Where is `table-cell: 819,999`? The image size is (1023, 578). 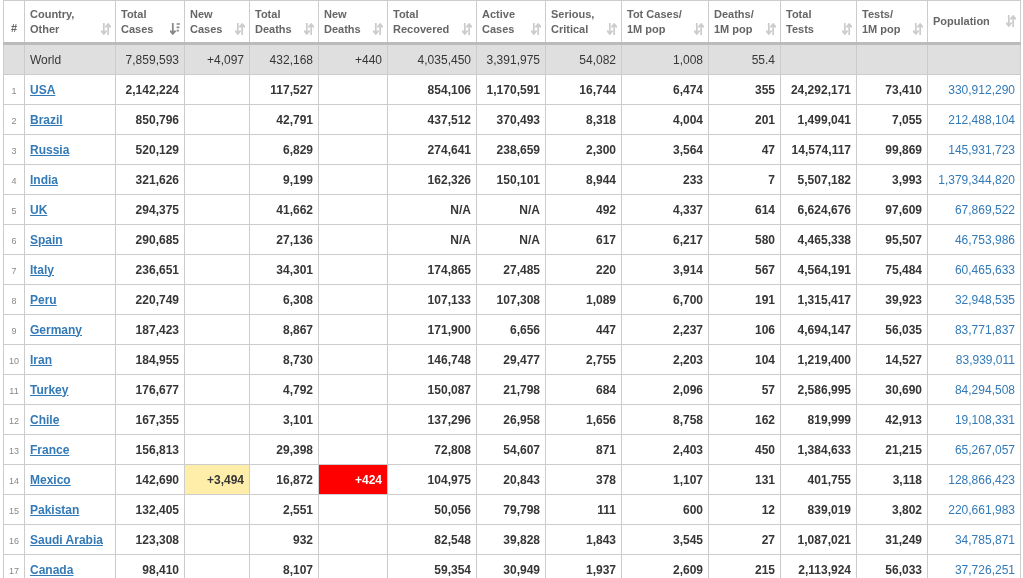
table-cell: 819,999 is located at coordinates (818, 419).